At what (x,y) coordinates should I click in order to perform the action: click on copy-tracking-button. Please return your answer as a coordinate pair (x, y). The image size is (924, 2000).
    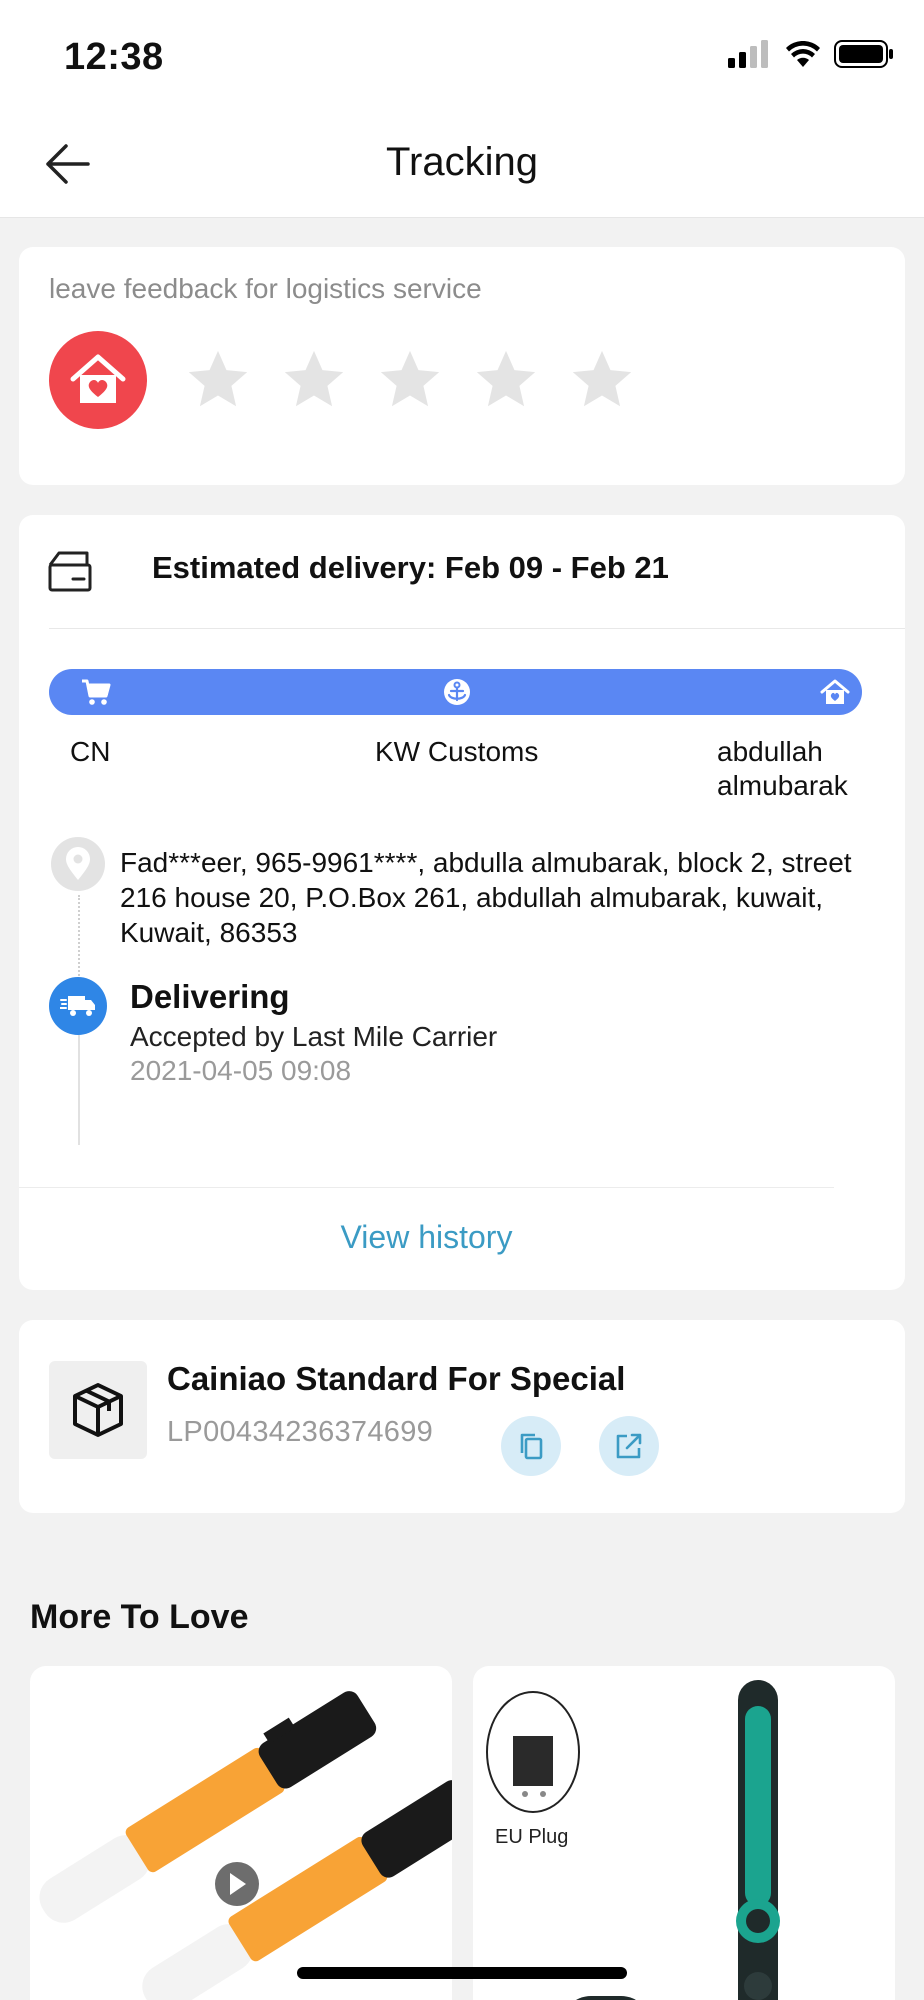
    Looking at the image, I should click on (531, 1446).